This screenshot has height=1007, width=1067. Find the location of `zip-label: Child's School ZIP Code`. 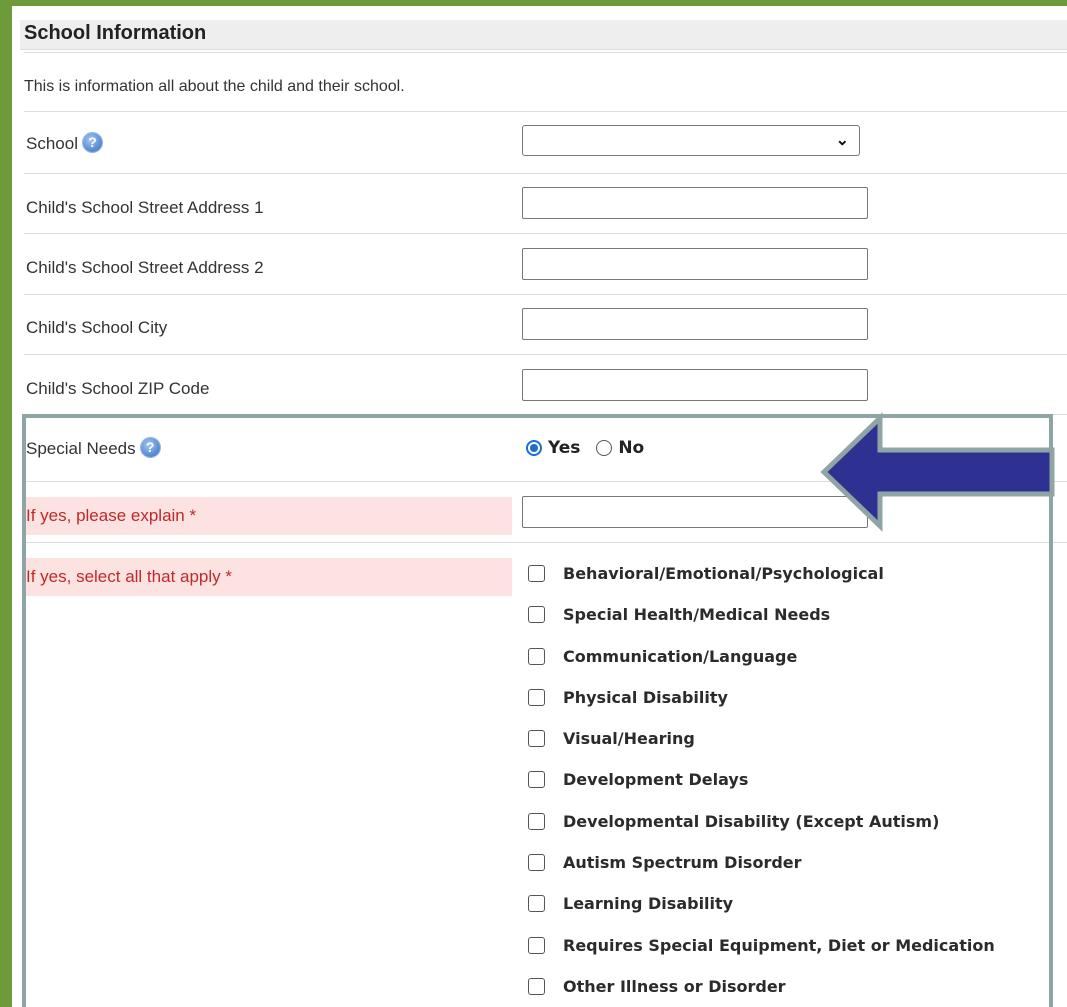

zip-label: Child's School ZIP Code is located at coordinates (118, 388).